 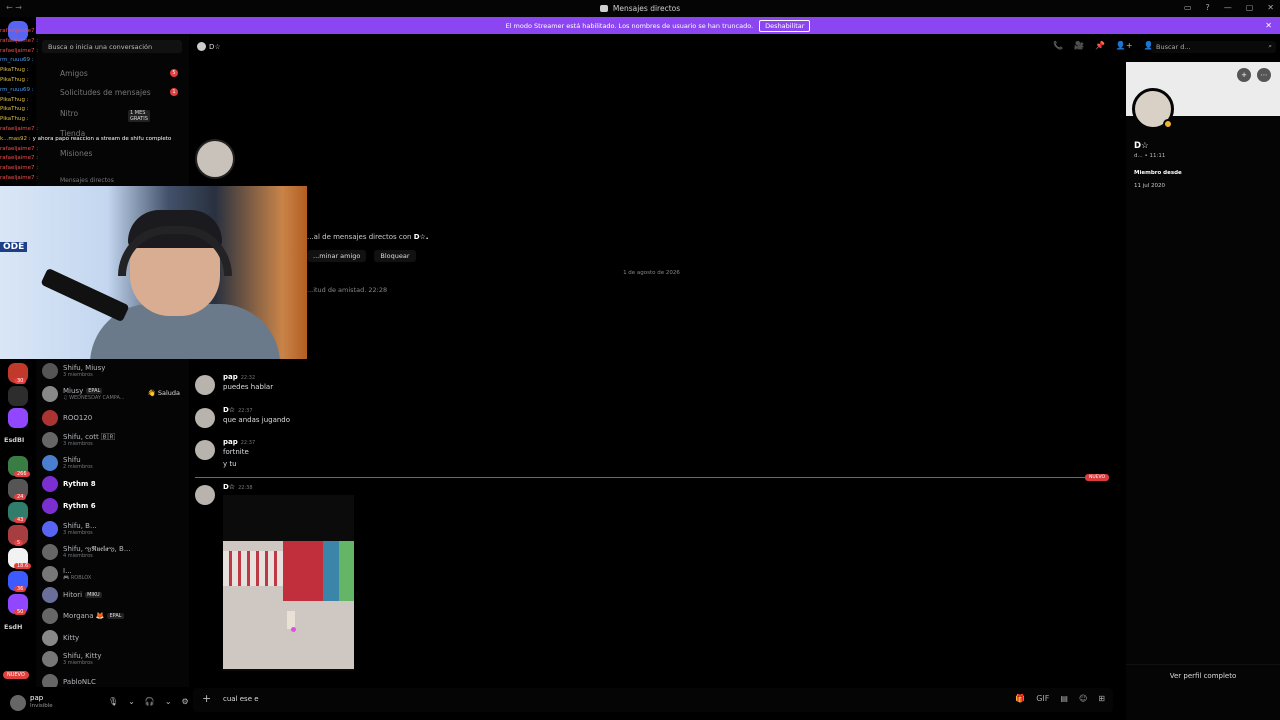 What do you see at coordinates (115, 552) in the screenshot?
I see `dm-row: Shifu, ఌ𝕽𝖚𝖊𝖑𝖆ఌ, B... 4 miembros` at bounding box center [115, 552].